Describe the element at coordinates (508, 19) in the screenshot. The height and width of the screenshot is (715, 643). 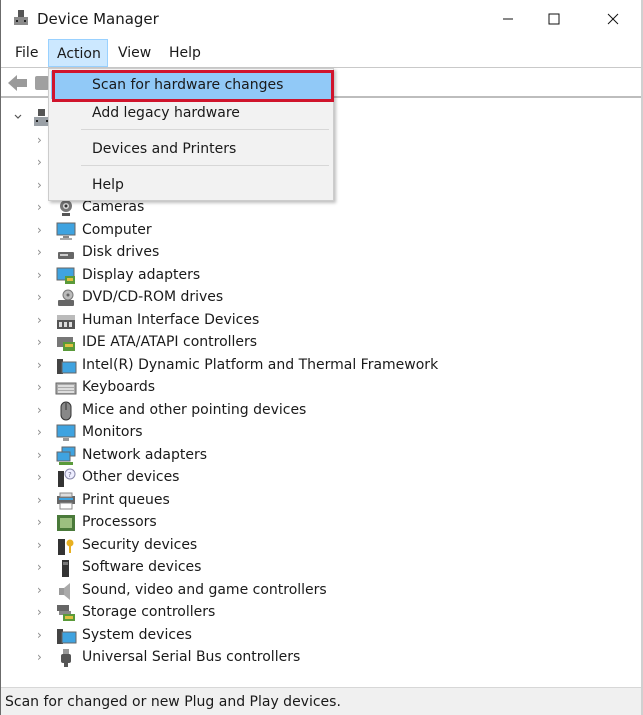
I see `minimize-button` at that location.